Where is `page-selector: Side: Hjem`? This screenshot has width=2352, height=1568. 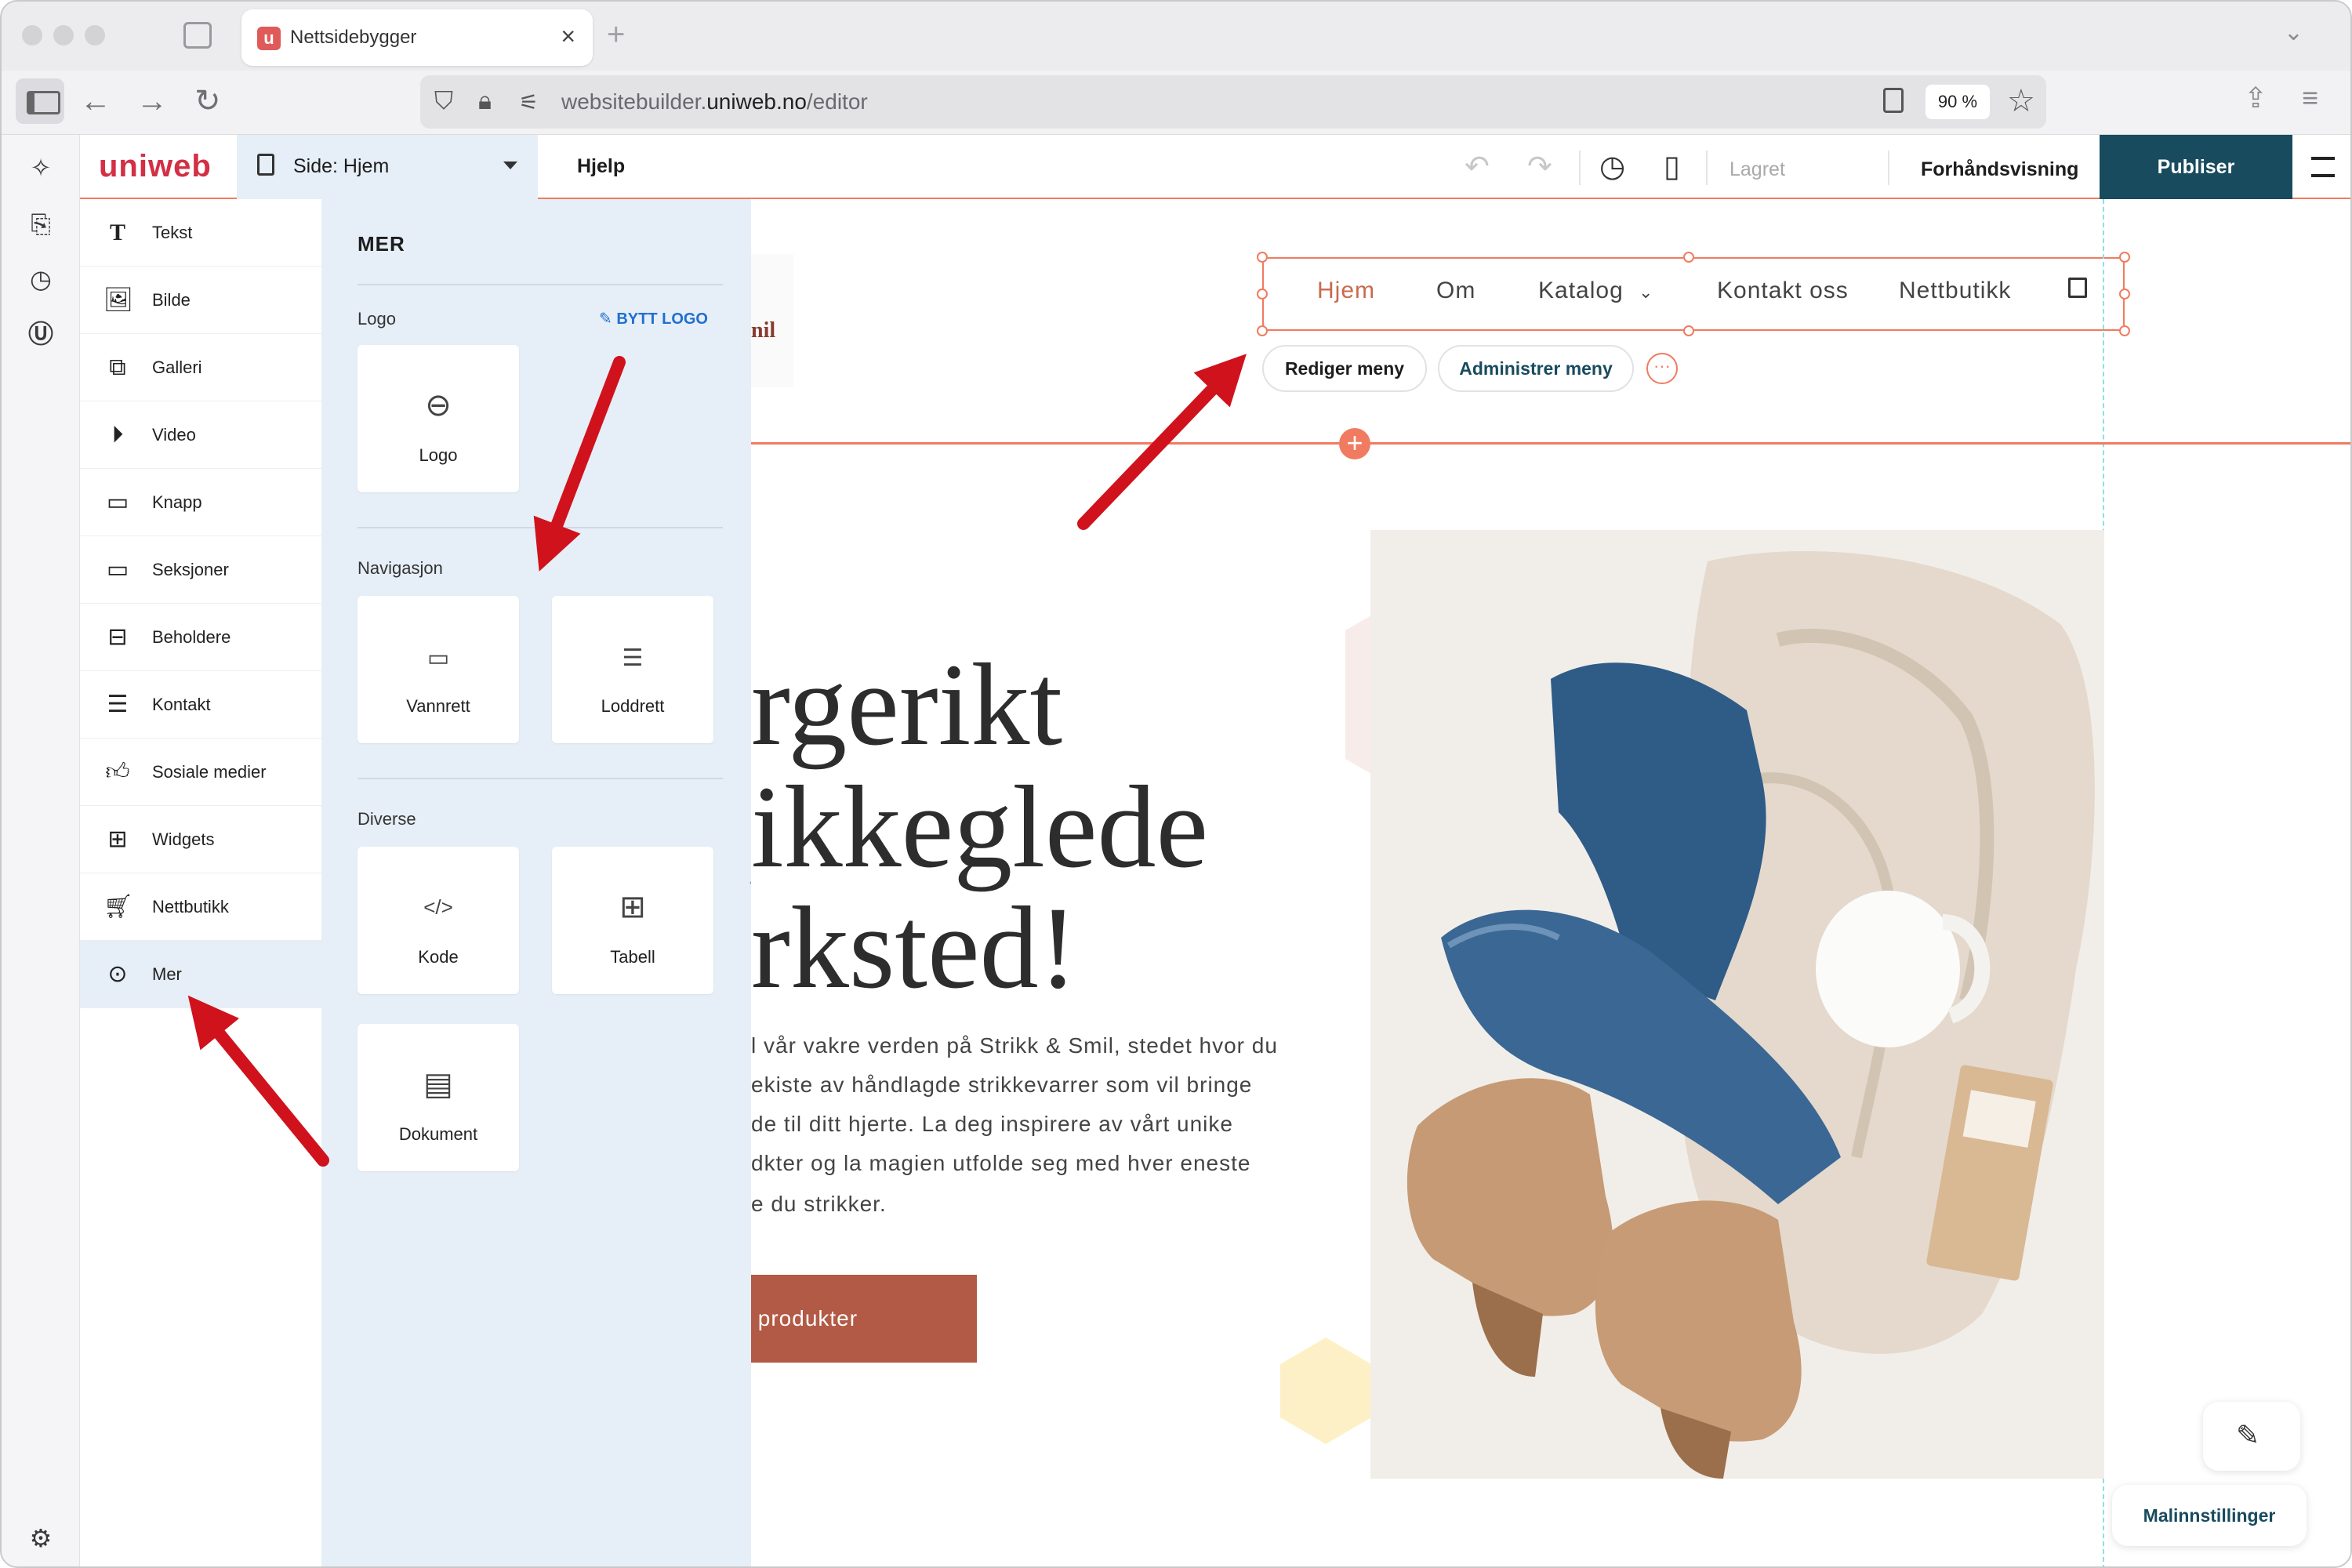 page-selector: Side: Hjem is located at coordinates (387, 167).